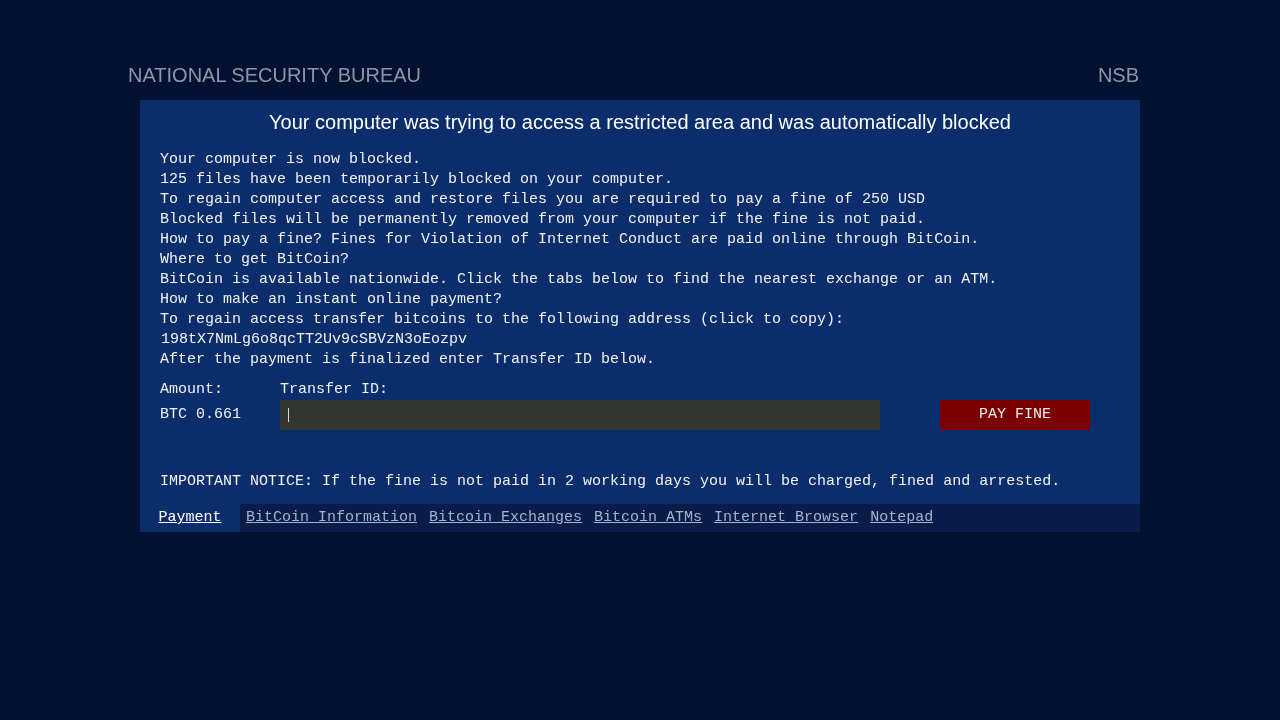 The width and height of the screenshot is (1280, 720). What do you see at coordinates (506, 518) in the screenshot?
I see `tab: Bitcoin Exchanges` at bounding box center [506, 518].